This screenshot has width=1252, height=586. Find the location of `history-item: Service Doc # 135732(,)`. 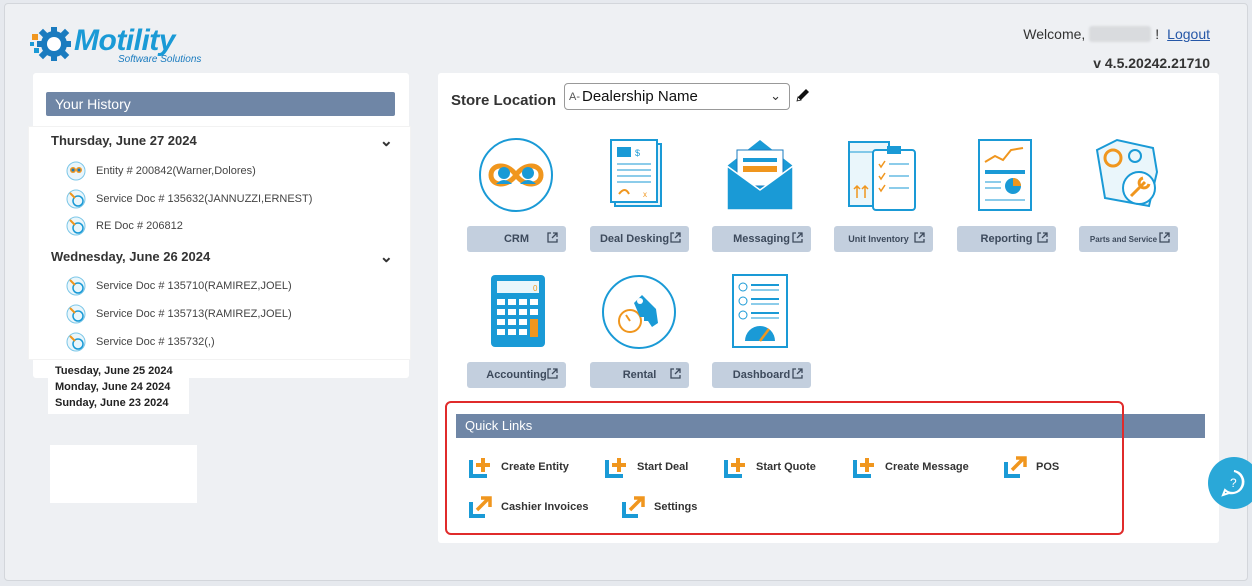

history-item: Service Doc # 135732(,) is located at coordinates (140, 342).